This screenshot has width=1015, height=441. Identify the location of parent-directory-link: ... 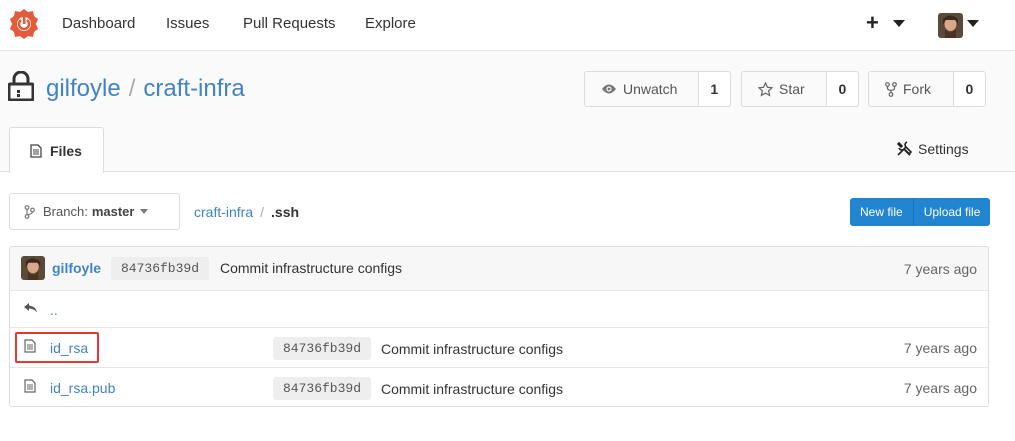
(54, 310).